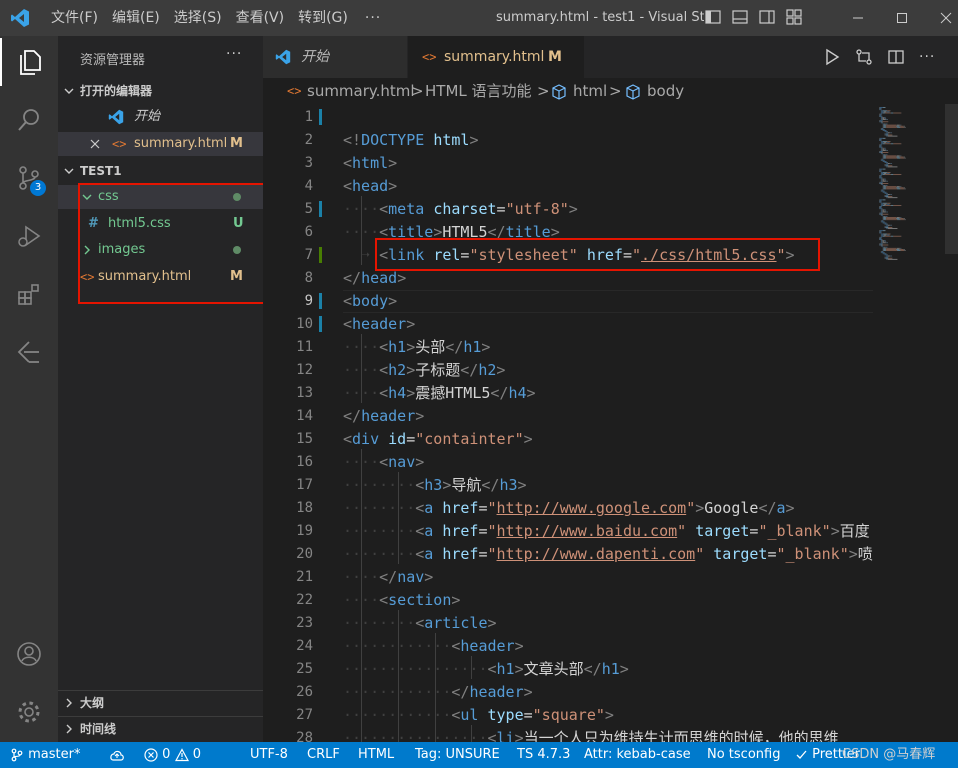 This screenshot has width=958, height=768. Describe the element at coordinates (379, 508) in the screenshot. I see `code-token: ········` at that location.